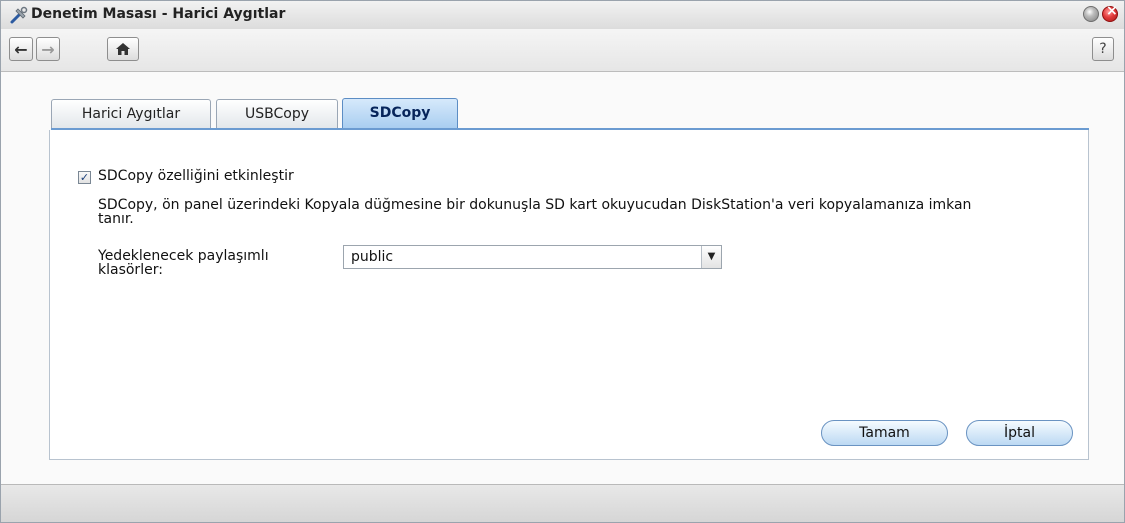 This screenshot has width=1125, height=523. Describe the element at coordinates (711, 257) in the screenshot. I see `chevron-down-icon: ▼` at that location.